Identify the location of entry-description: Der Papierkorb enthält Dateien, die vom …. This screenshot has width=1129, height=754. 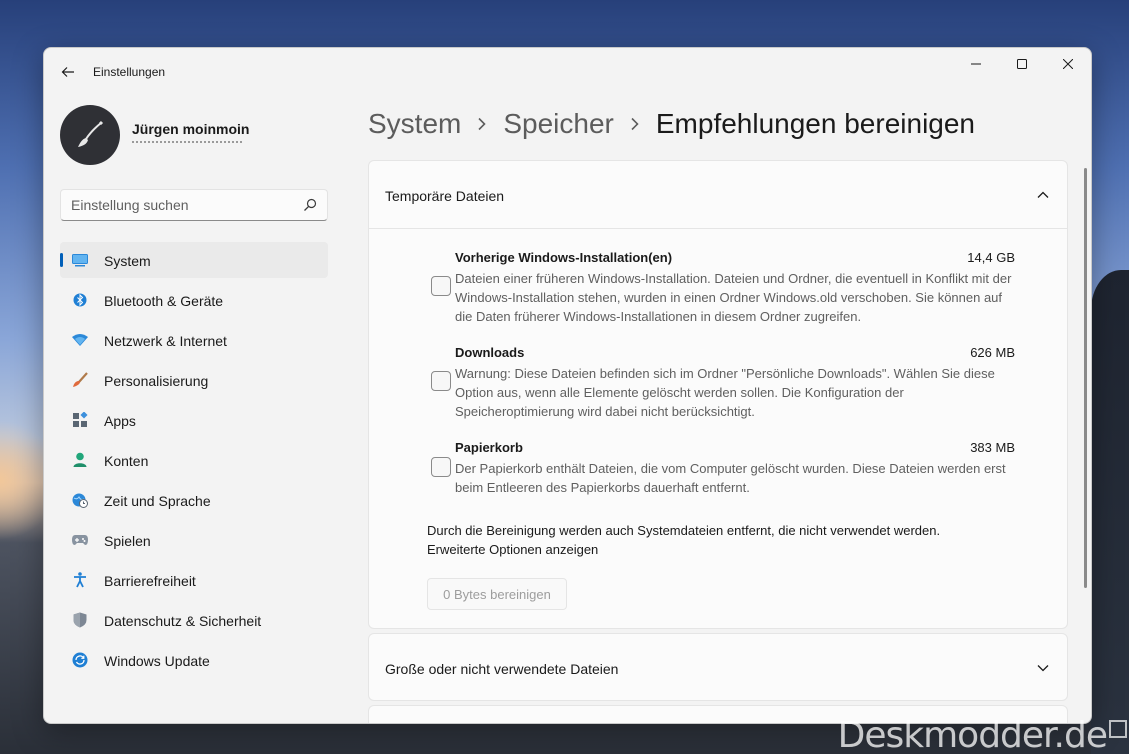
(730, 478).